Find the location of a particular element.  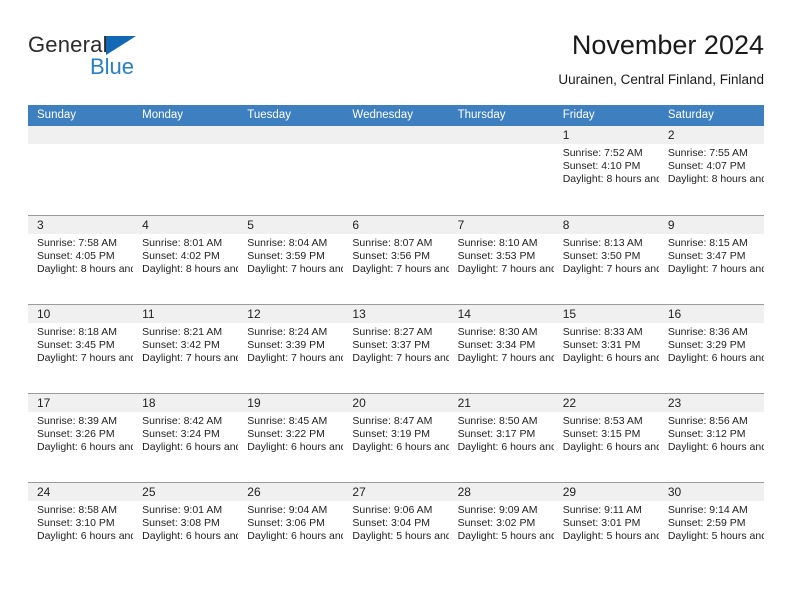

day-number-band: 3 is located at coordinates (81, 225).